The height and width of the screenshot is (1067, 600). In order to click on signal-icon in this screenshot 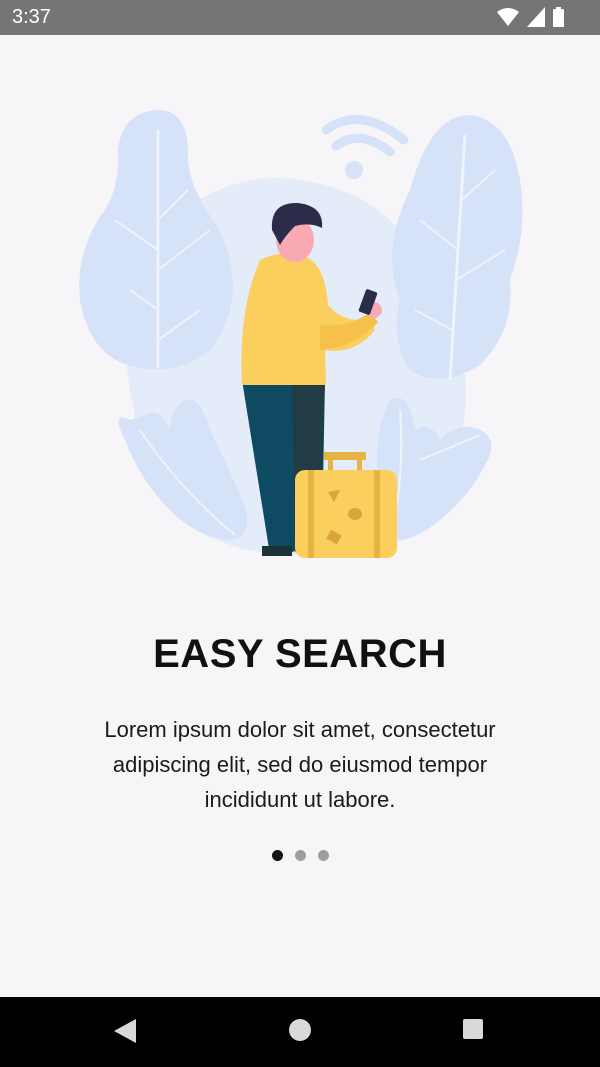, I will do `click(536, 17)`.